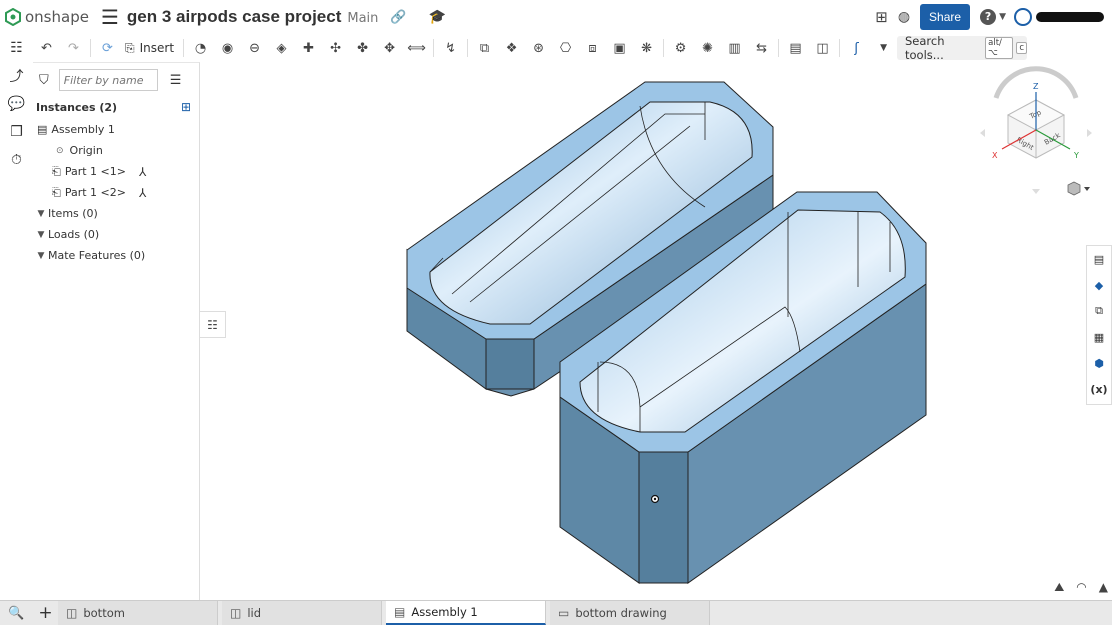 This screenshot has width=1112, height=625. What do you see at coordinates (74, 48) in the screenshot?
I see `redo-icon: ↷` at bounding box center [74, 48].